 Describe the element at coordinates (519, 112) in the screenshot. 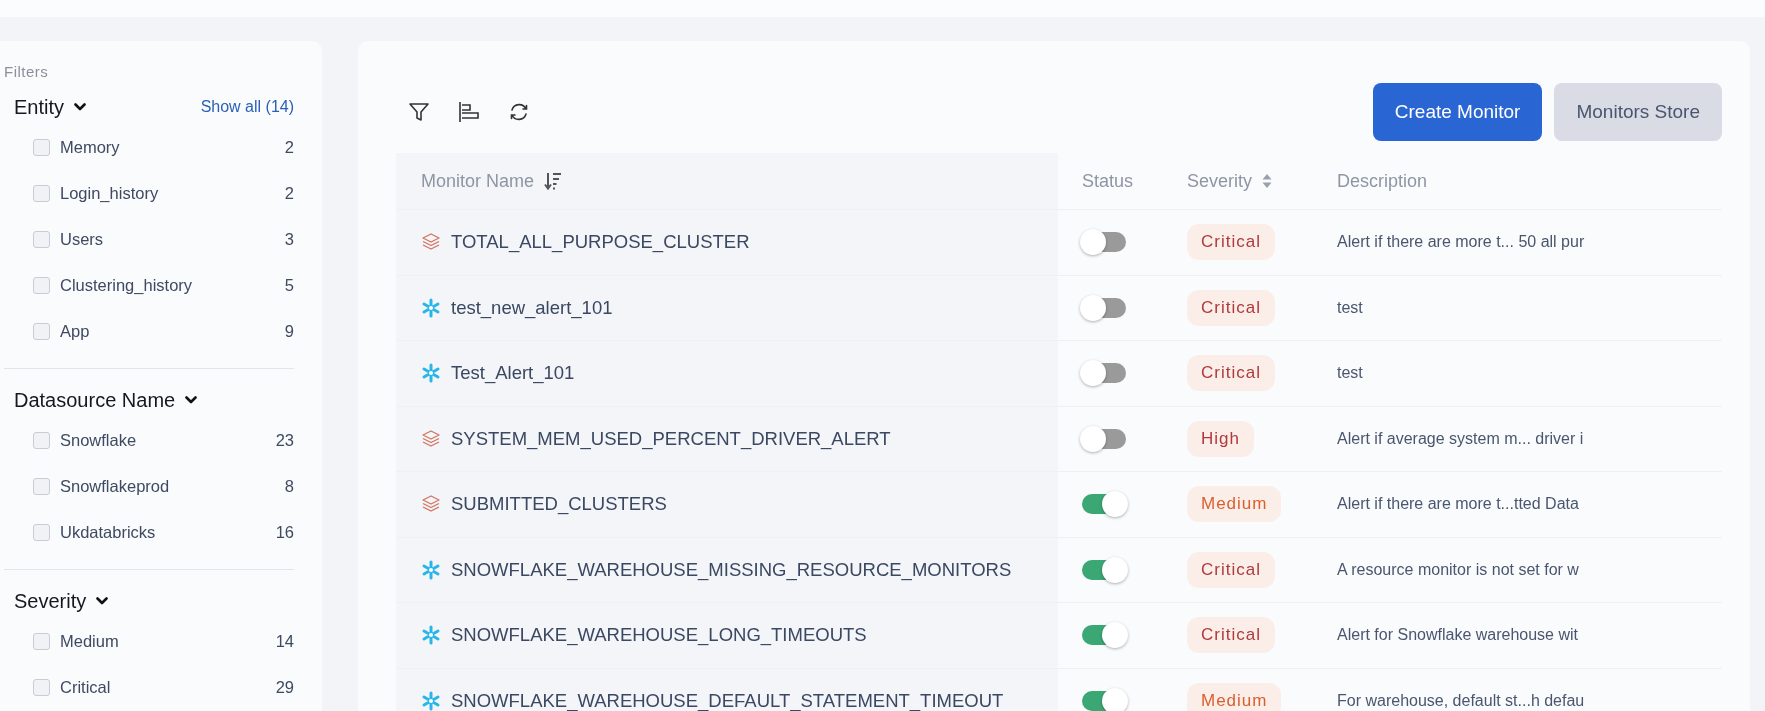

I see `refresh-icon` at that location.